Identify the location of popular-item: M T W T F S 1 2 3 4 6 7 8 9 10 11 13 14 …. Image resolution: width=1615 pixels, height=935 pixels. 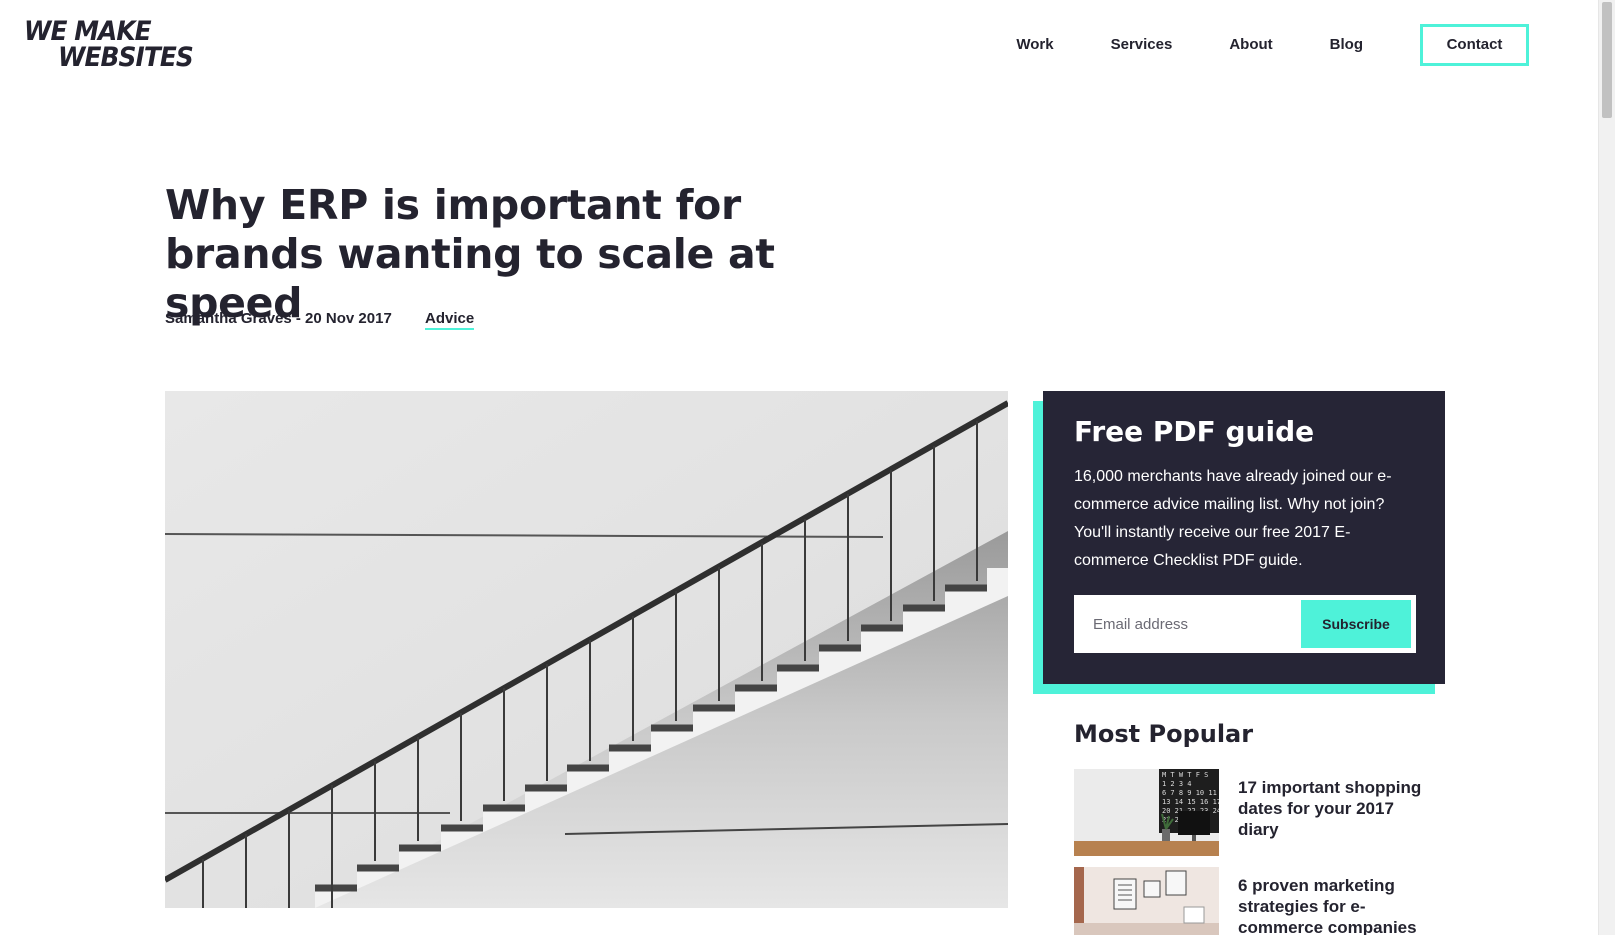
(1254, 814).